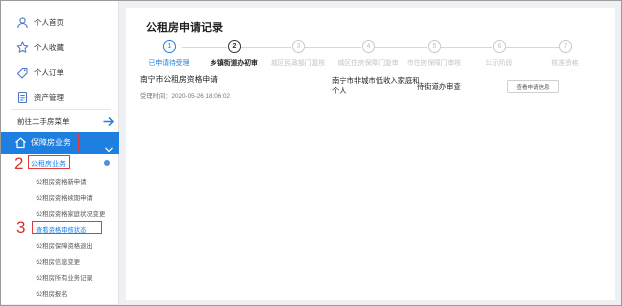  Describe the element at coordinates (43, 121) in the screenshot. I see `goto-label: 前往二手房菜单` at that location.